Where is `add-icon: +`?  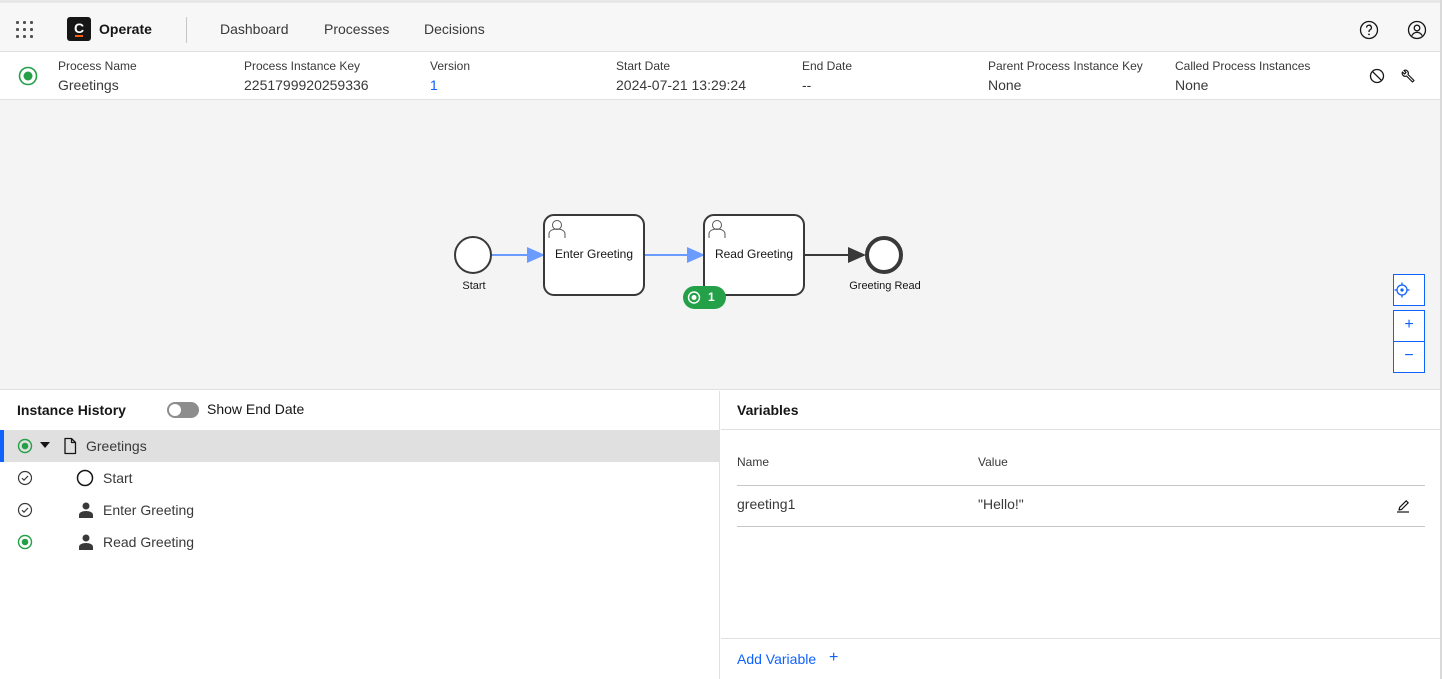 add-icon: + is located at coordinates (833, 658).